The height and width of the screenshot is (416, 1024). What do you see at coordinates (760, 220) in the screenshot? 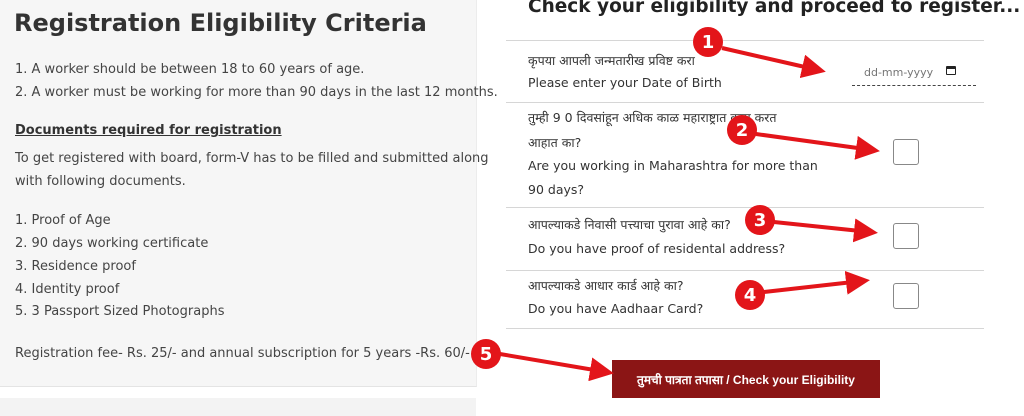
I see `annotation-badge-3: 3` at bounding box center [760, 220].